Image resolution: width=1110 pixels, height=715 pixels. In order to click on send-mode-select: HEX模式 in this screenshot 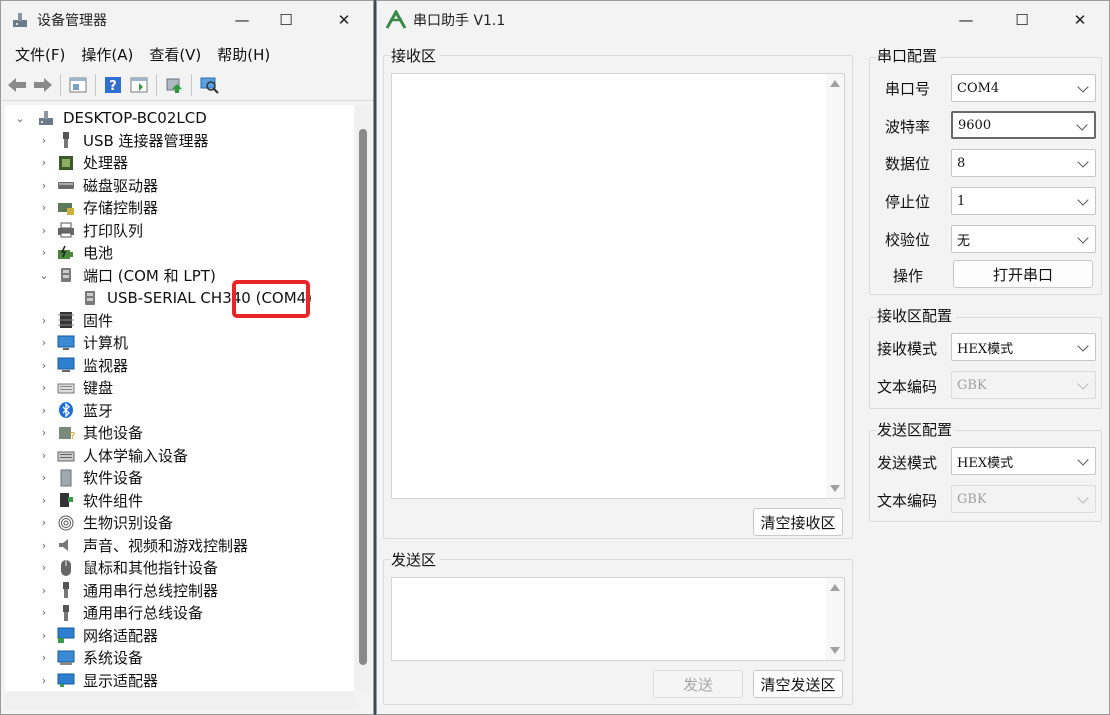, I will do `click(1023, 461)`.